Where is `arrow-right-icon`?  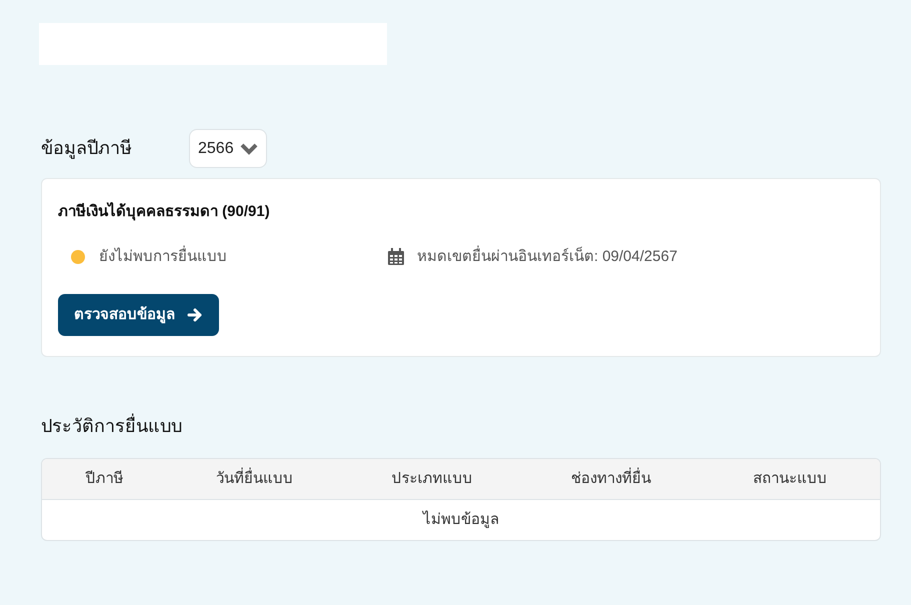 arrow-right-icon is located at coordinates (195, 315).